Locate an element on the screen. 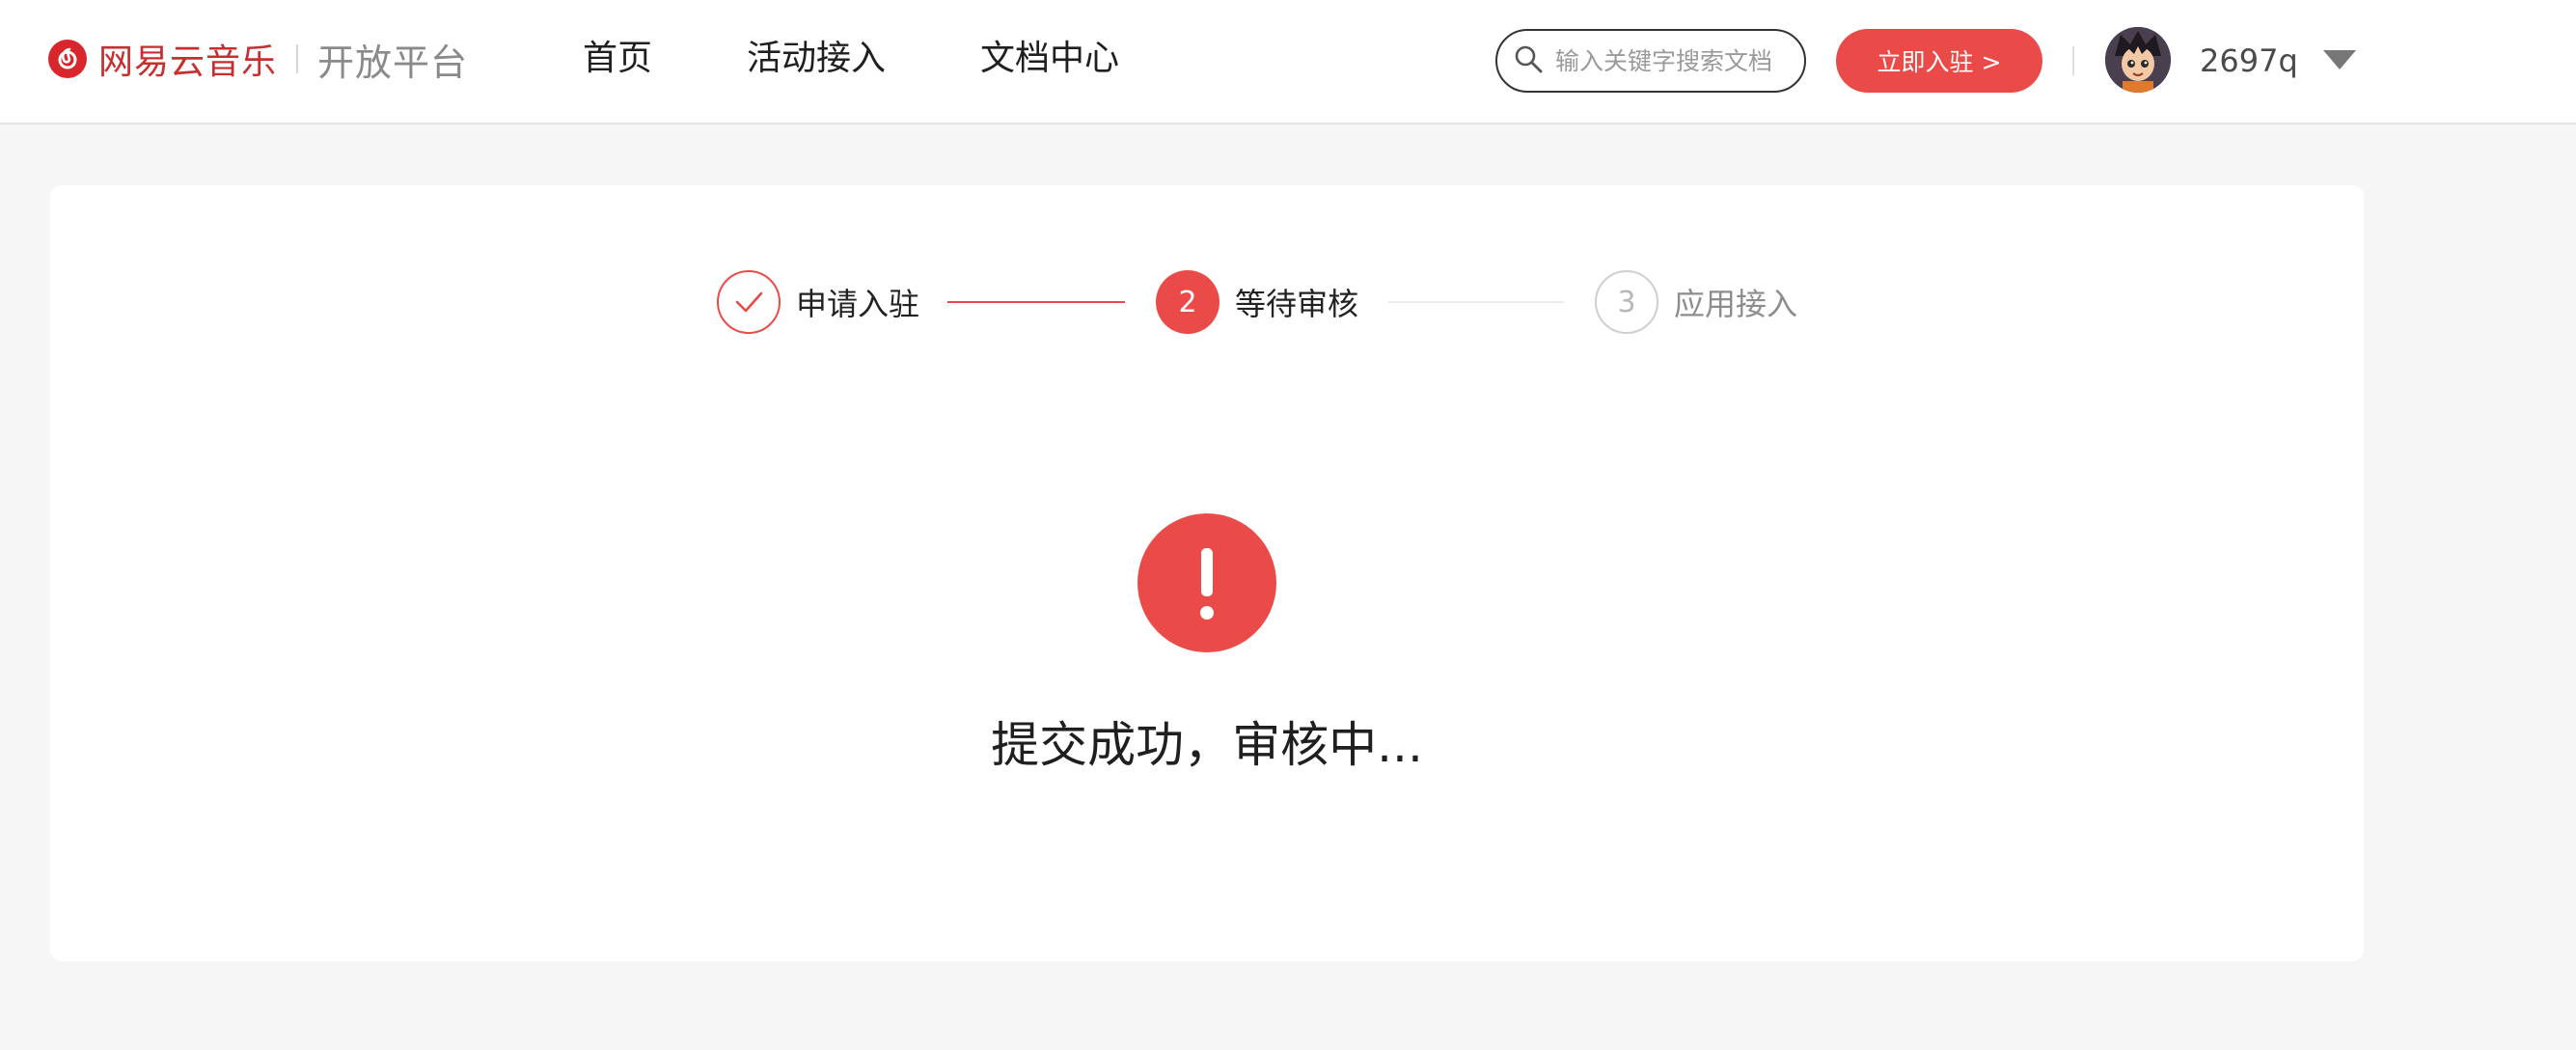 The image size is (2576, 1050). progress-steps: 申请入驻 2 等待审核 3 应用接入 is located at coordinates (1245, 302).